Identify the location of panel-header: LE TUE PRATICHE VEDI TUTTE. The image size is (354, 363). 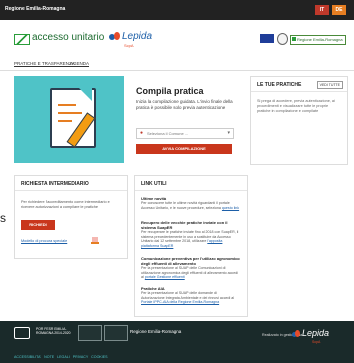
(299, 84).